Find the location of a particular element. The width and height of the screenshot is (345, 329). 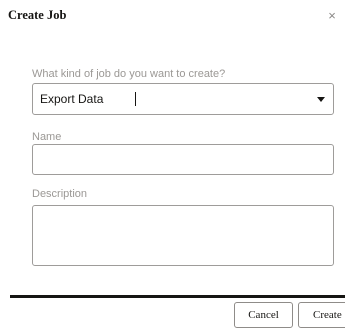

job-kind-select: Export Data is located at coordinates (183, 99).